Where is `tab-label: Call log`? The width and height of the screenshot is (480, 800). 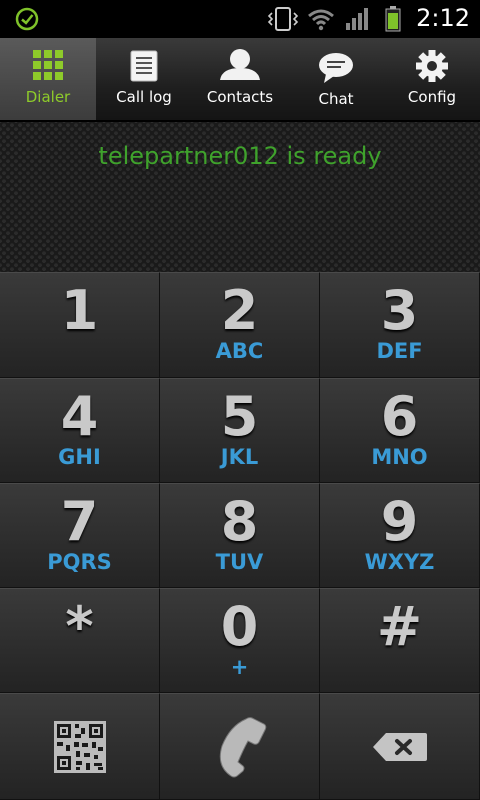
tab-label: Call log is located at coordinates (144, 97).